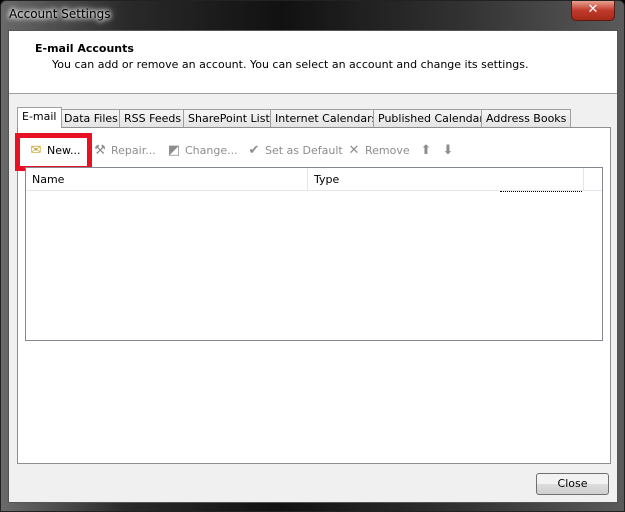  Describe the element at coordinates (387, 150) in the screenshot. I see `remove-label: Remove` at that location.